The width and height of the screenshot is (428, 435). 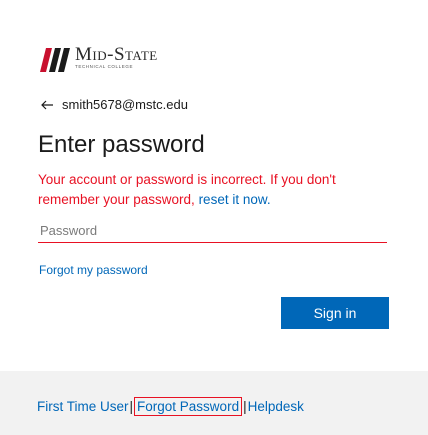 I want to click on identity-email: smith5678@mstc.edu, so click(x=125, y=104).